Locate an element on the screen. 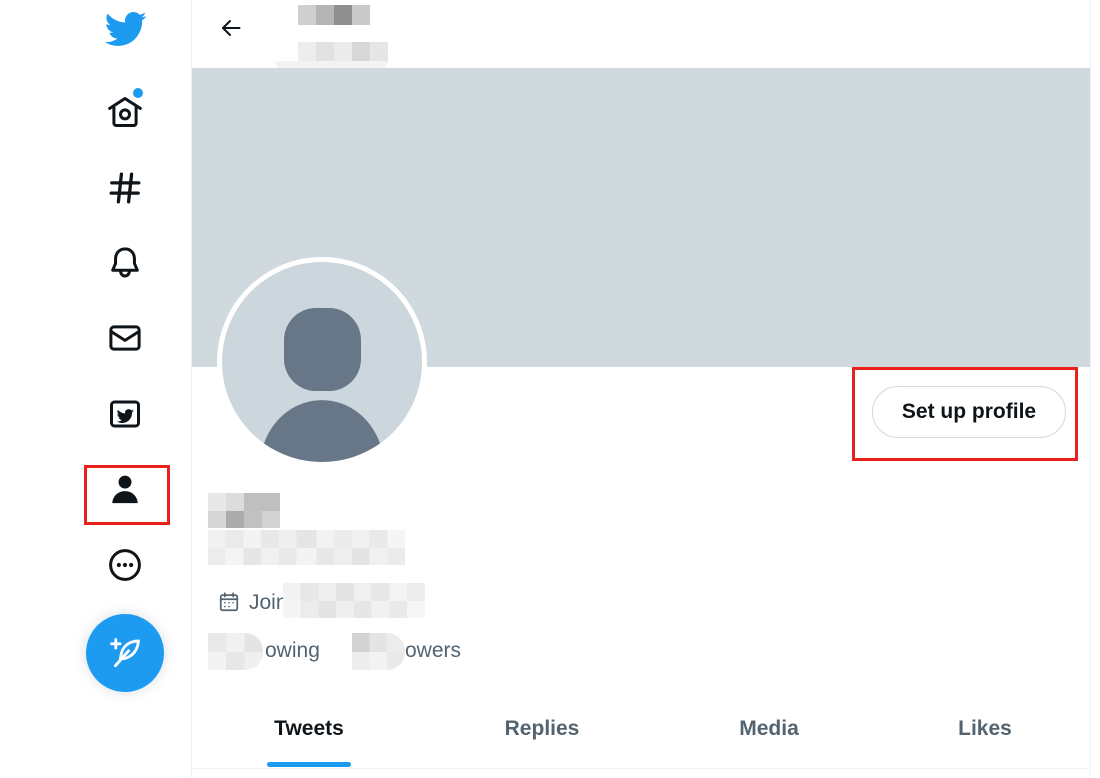  hashtag-icon is located at coordinates (125, 188).